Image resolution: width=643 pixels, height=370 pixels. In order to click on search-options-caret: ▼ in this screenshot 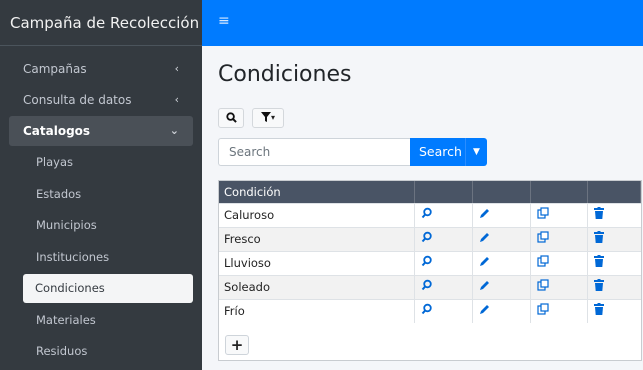, I will do `click(476, 152)`.